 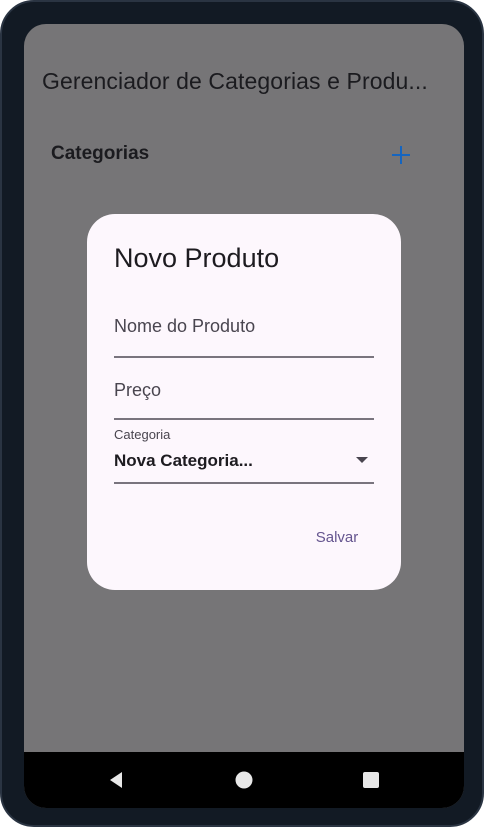 What do you see at coordinates (138, 390) in the screenshot?
I see `price-placeholder: Preço` at bounding box center [138, 390].